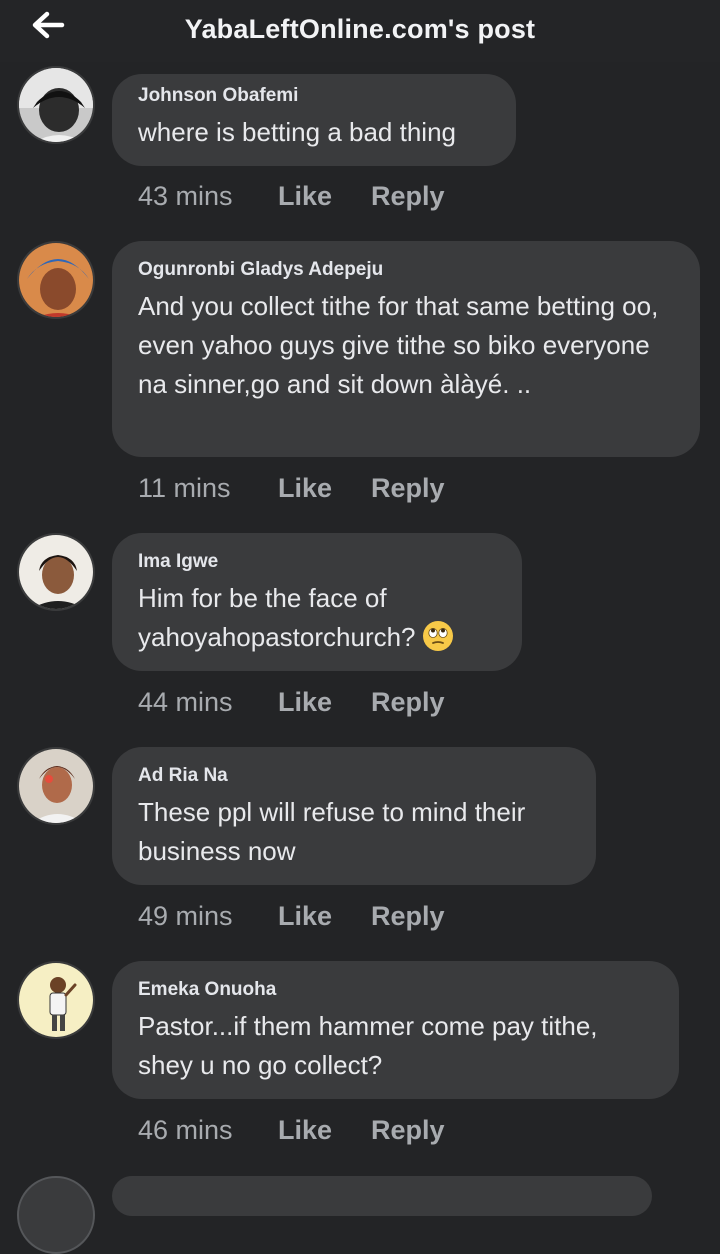 The height and width of the screenshot is (1254, 720). Describe the element at coordinates (314, 96) in the screenshot. I see `comment-author: Johnson Obafemi` at that location.